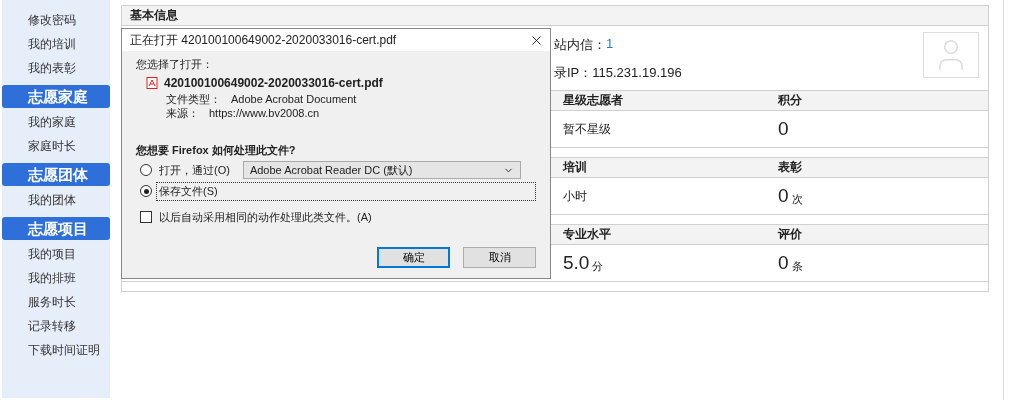  I want to click on sidebar-item: 我的表彰, so click(56, 68).